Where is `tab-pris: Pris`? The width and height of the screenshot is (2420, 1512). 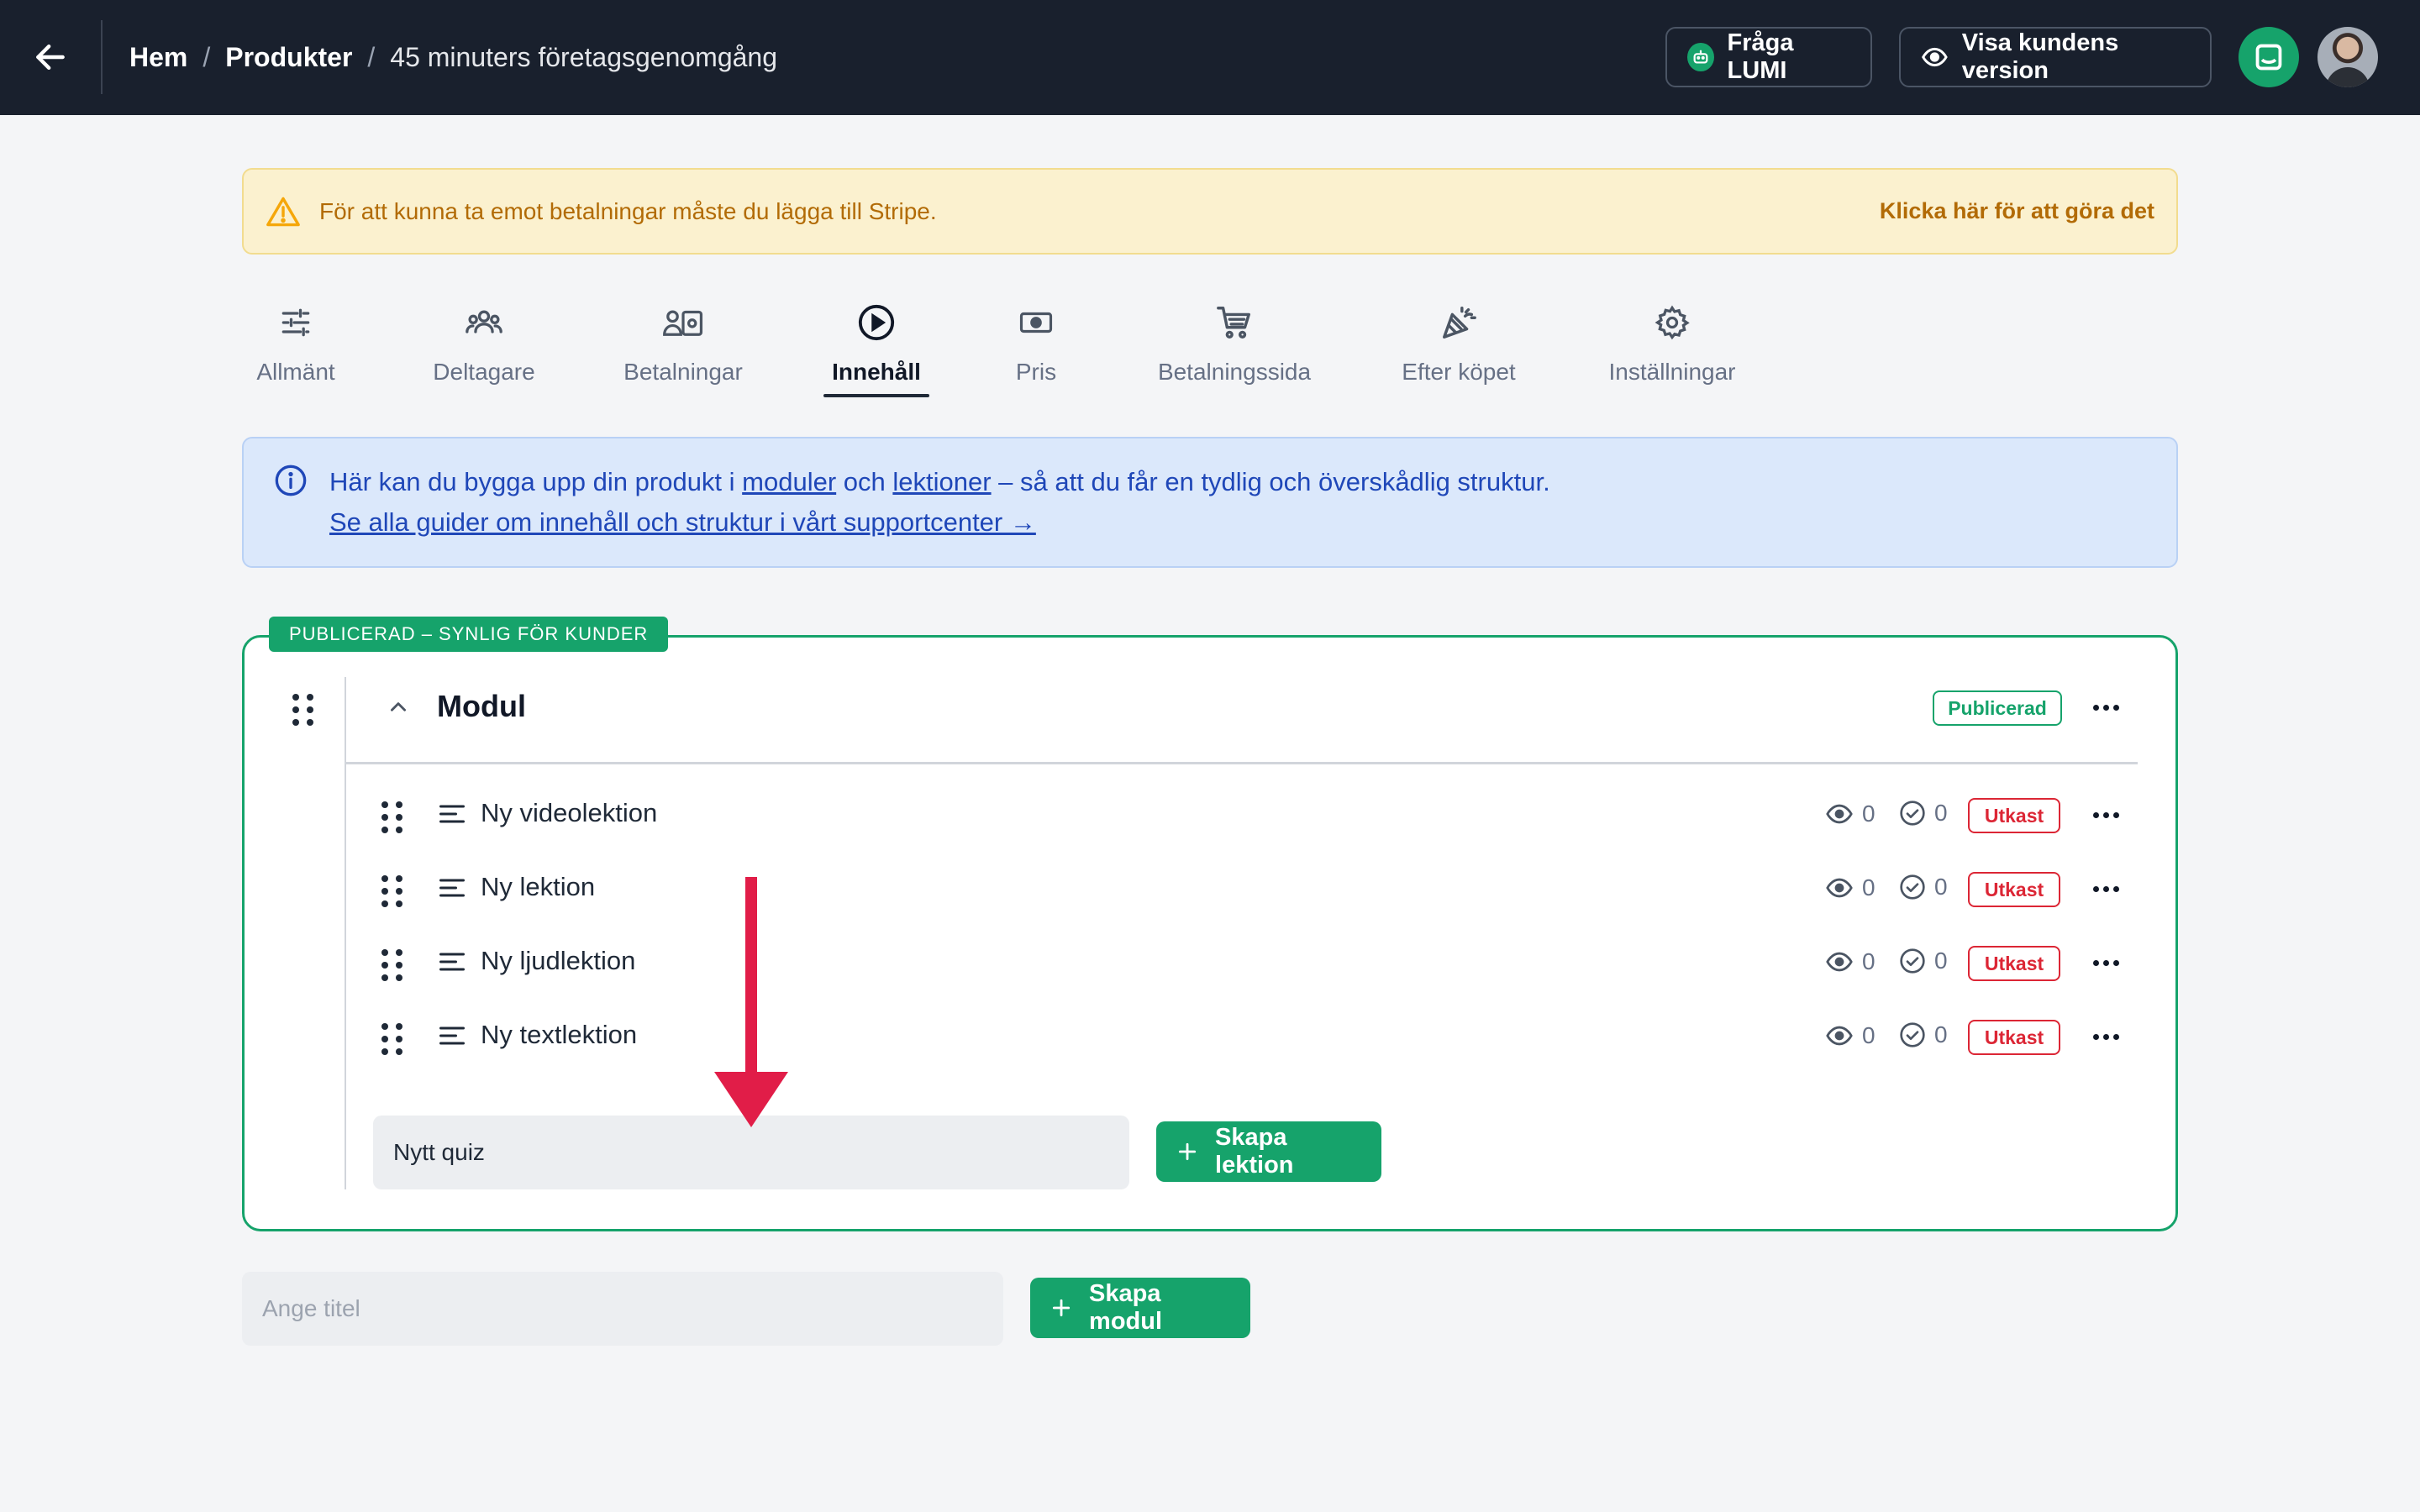 tab-pris: Pris is located at coordinates (1036, 347).